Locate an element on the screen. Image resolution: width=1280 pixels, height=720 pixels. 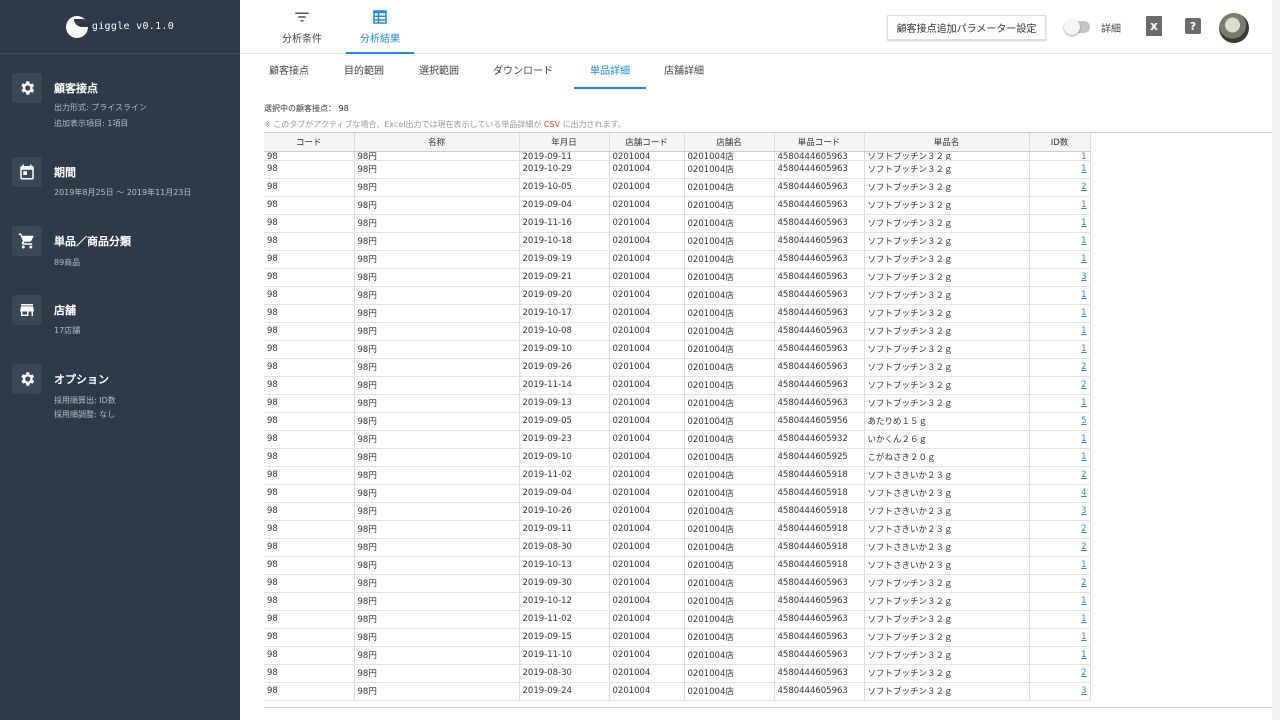
sidebar-item-products: 単品／商品分類 89商品 is located at coordinates (122, 248).